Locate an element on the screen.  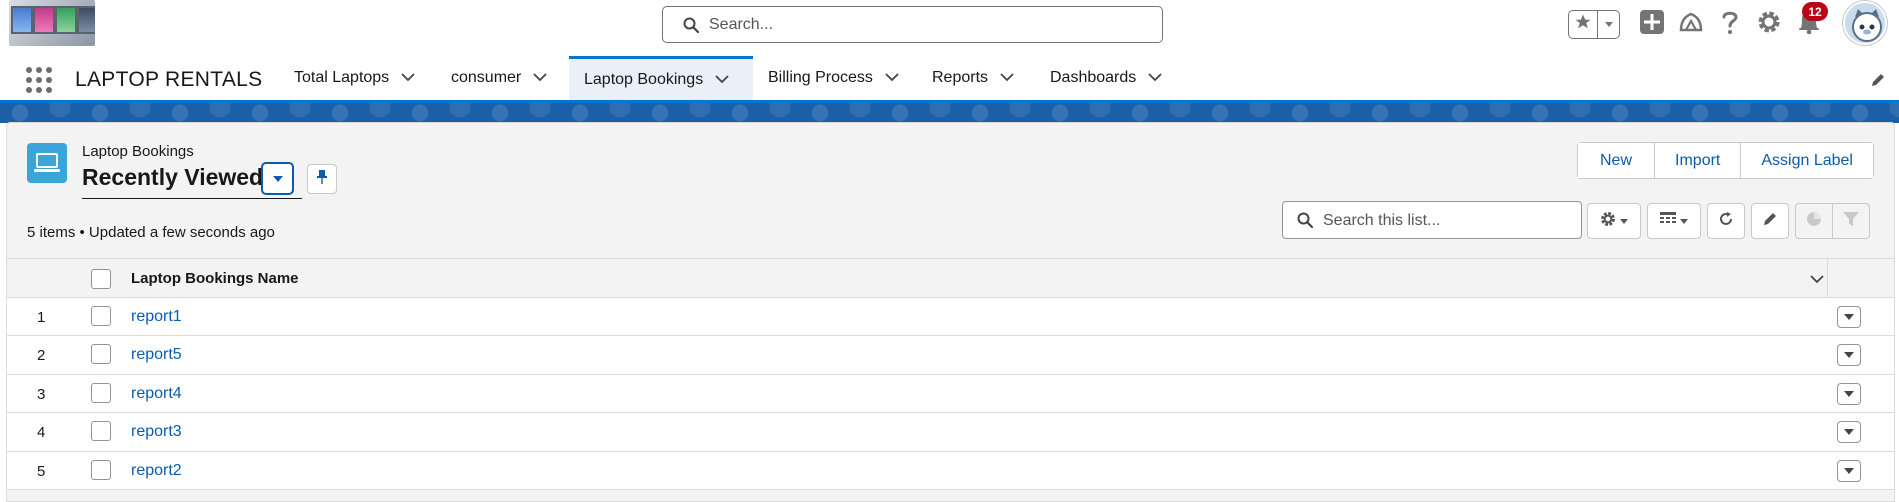
column-divider is located at coordinates (1827, 278).